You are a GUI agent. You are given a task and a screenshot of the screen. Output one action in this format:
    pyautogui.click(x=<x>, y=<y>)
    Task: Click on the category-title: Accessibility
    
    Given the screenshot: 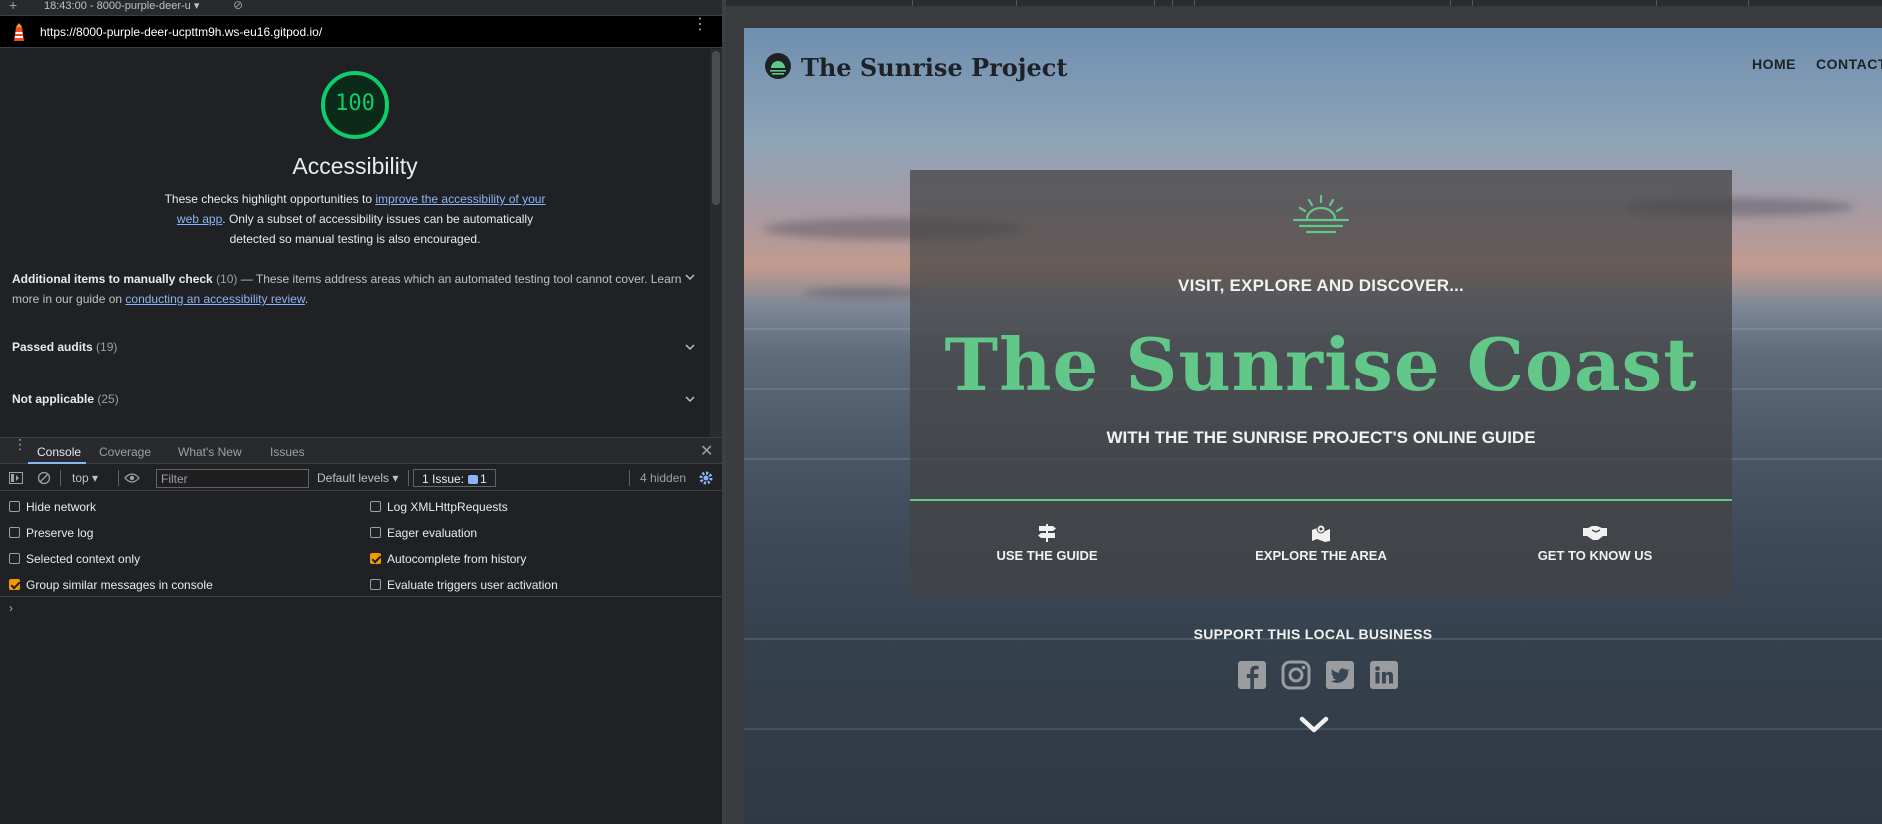 What is the action you would take?
    pyautogui.click(x=355, y=166)
    